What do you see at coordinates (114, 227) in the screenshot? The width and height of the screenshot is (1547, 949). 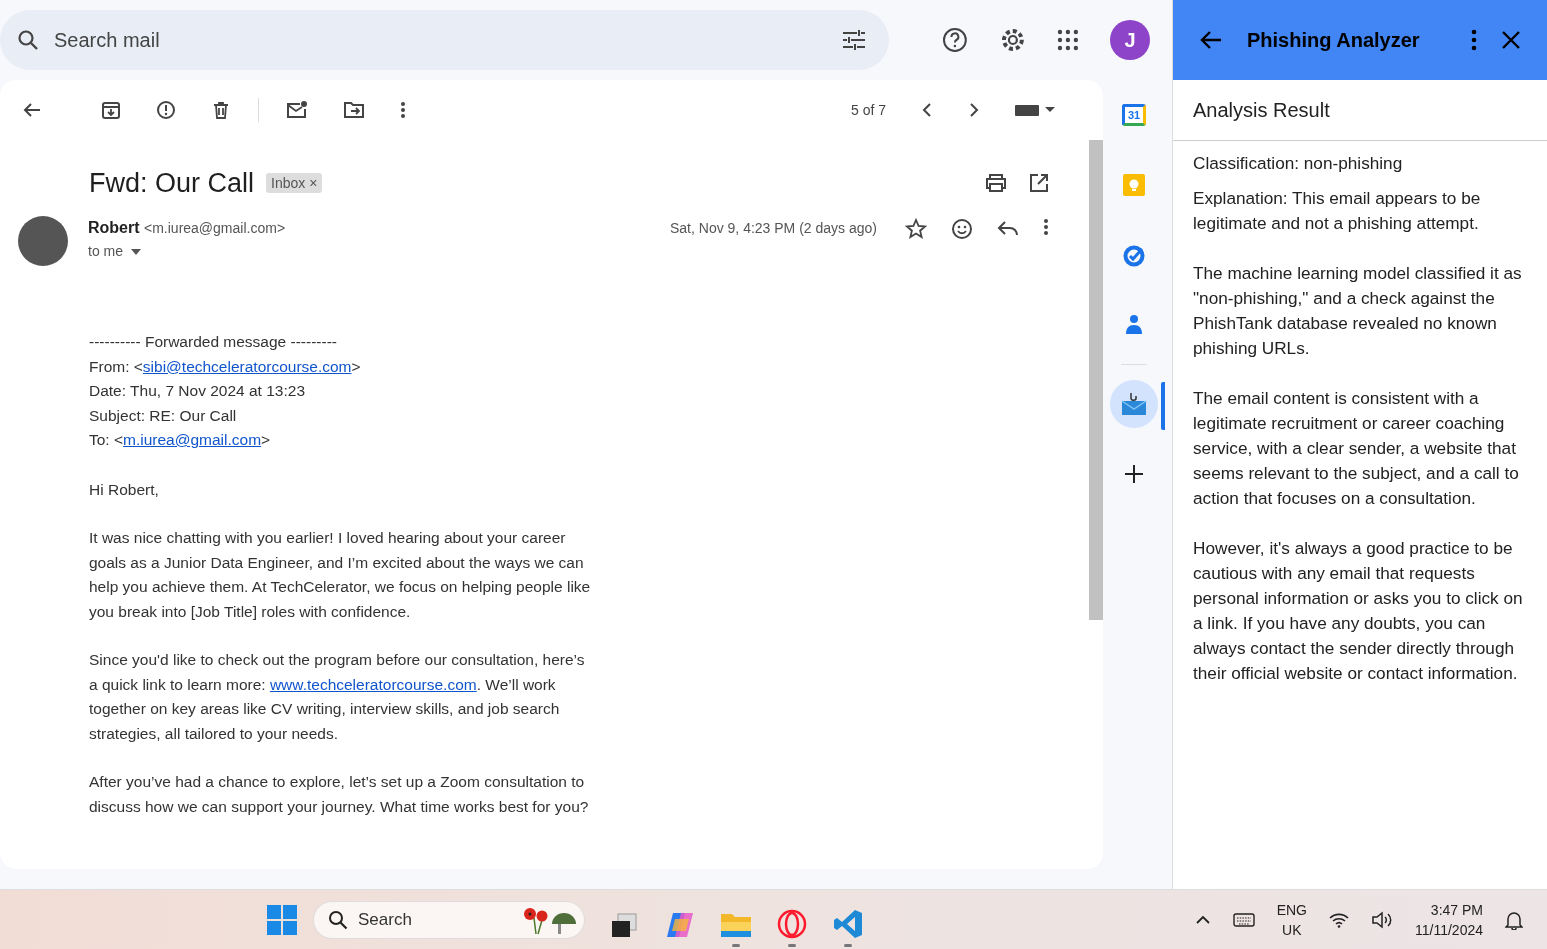 I see `sender-name: Robert` at bounding box center [114, 227].